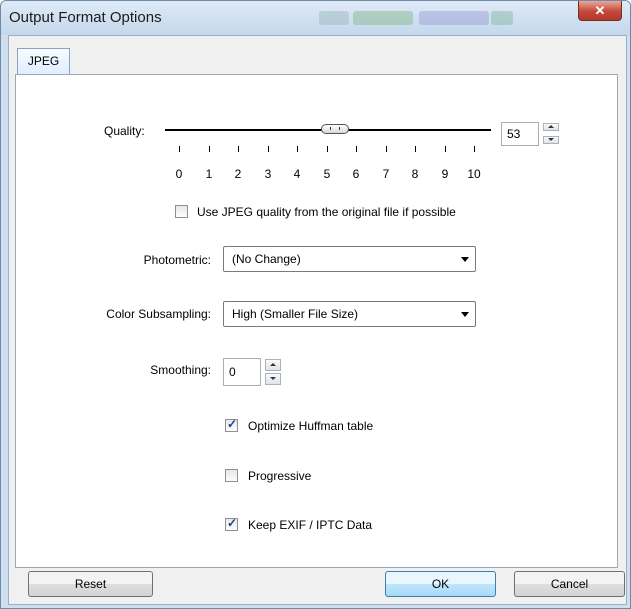 The width and height of the screenshot is (631, 609). I want to click on quality-label: Quality:, so click(124, 131).